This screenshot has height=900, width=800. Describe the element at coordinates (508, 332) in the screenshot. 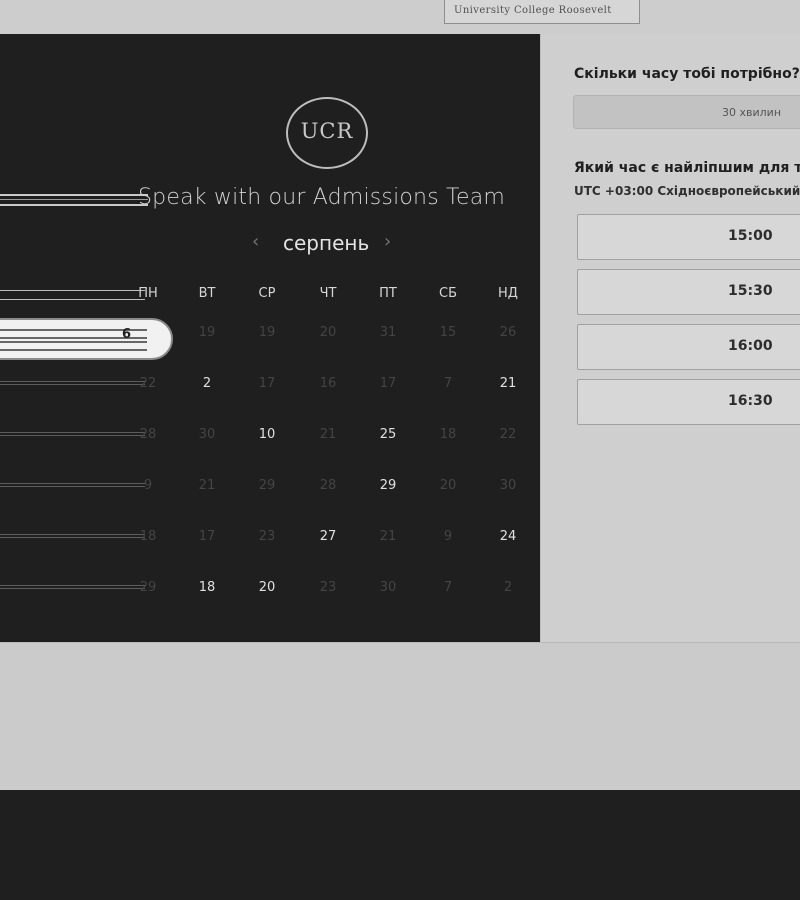

I see `calendar-day: 26` at that location.